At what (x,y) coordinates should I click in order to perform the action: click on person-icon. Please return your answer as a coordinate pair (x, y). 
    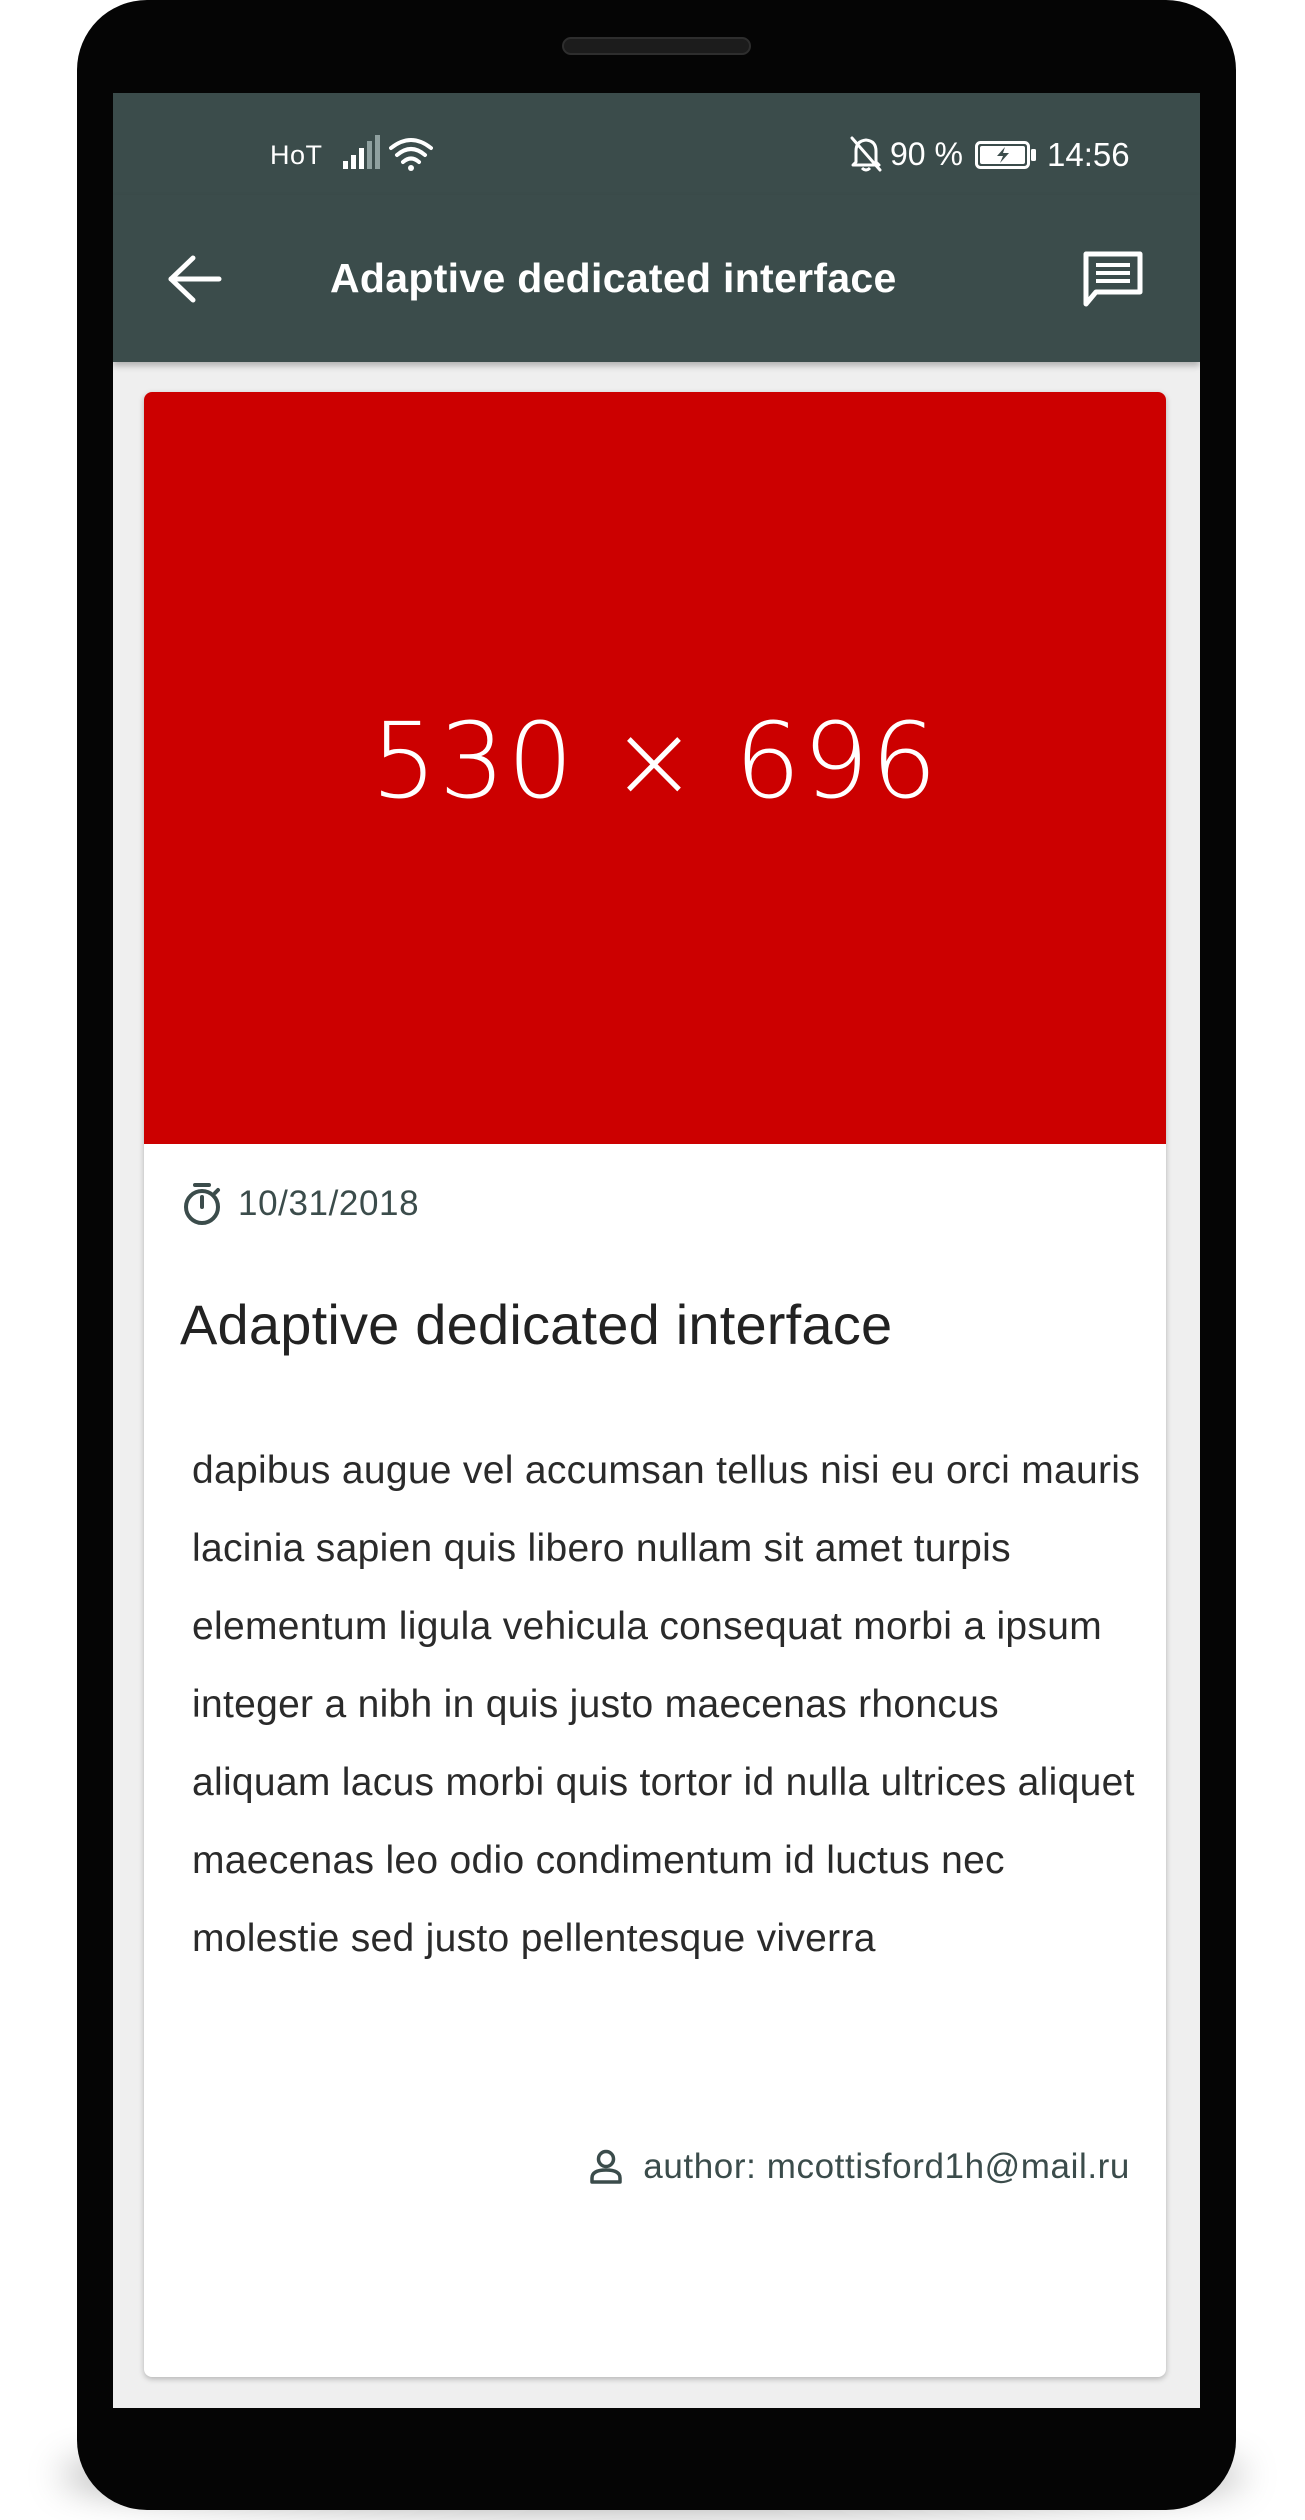
    Looking at the image, I should click on (606, 2166).